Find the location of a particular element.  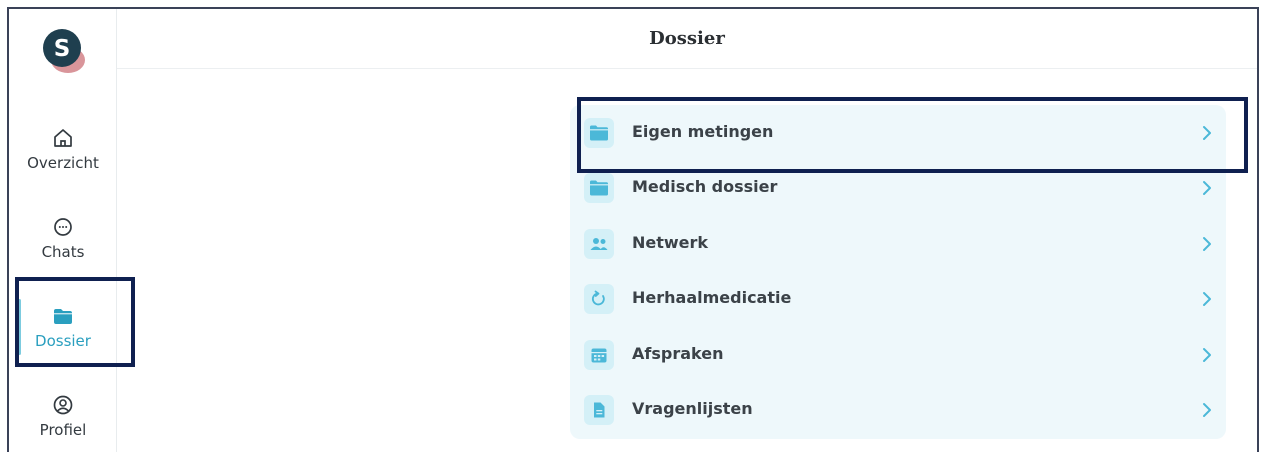

sidebar-item-label: Chats is located at coordinates (63, 252).